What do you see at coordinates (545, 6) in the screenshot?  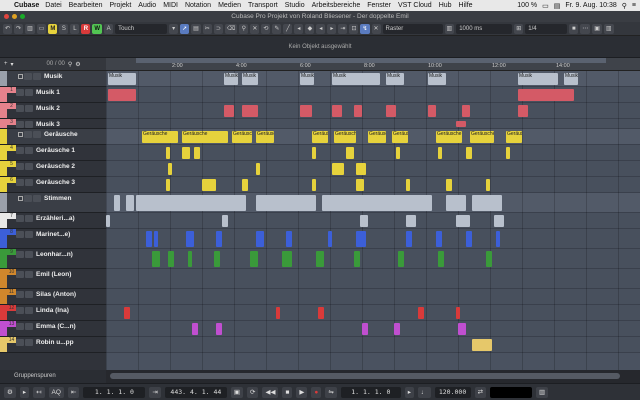 I see `battery-icon: ▭` at bounding box center [545, 6].